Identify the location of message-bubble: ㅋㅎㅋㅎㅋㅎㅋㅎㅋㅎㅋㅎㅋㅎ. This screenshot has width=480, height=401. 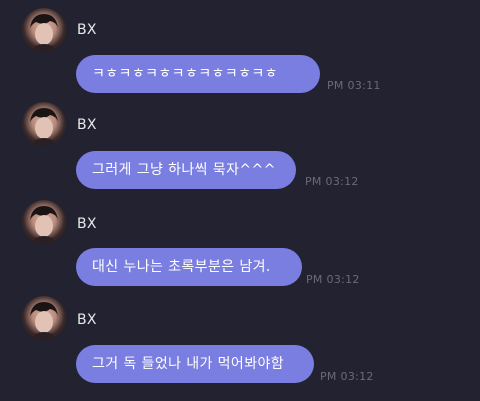
(198, 74).